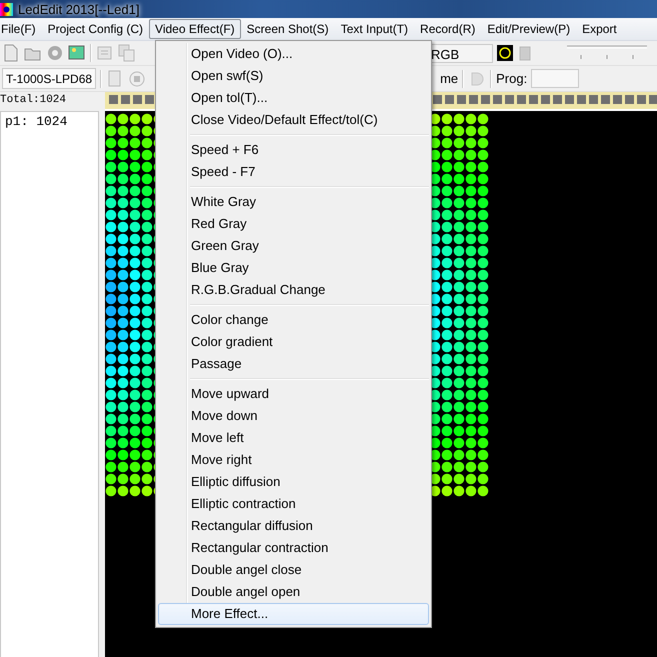 The image size is (657, 657). What do you see at coordinates (293, 394) in the screenshot?
I see `menu-item: Move upward` at bounding box center [293, 394].